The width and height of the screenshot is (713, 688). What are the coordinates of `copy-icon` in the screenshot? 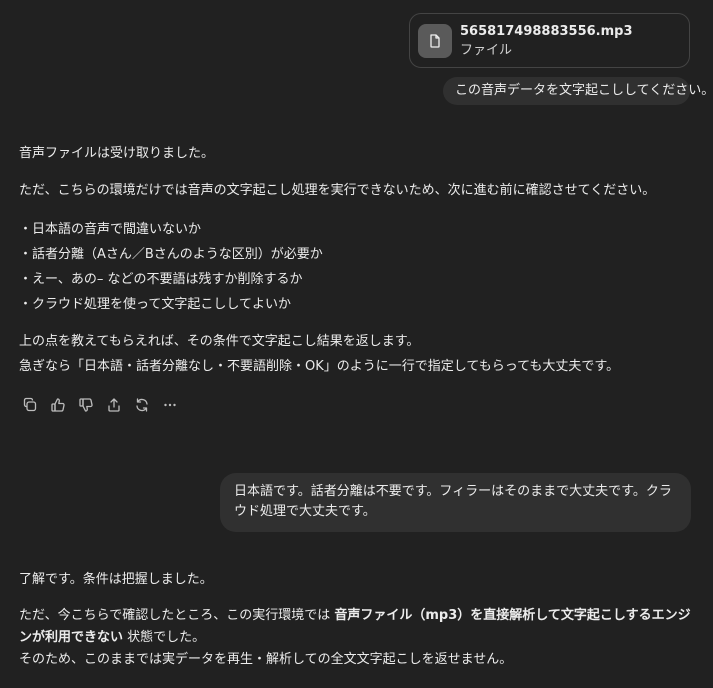 It's located at (30, 404).